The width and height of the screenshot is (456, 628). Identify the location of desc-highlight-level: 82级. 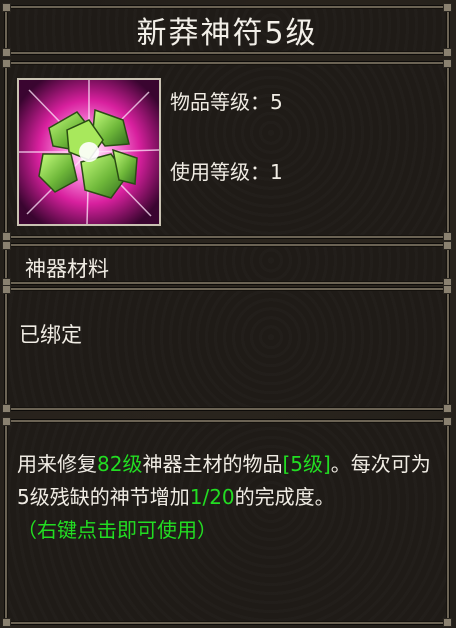
(120, 464).